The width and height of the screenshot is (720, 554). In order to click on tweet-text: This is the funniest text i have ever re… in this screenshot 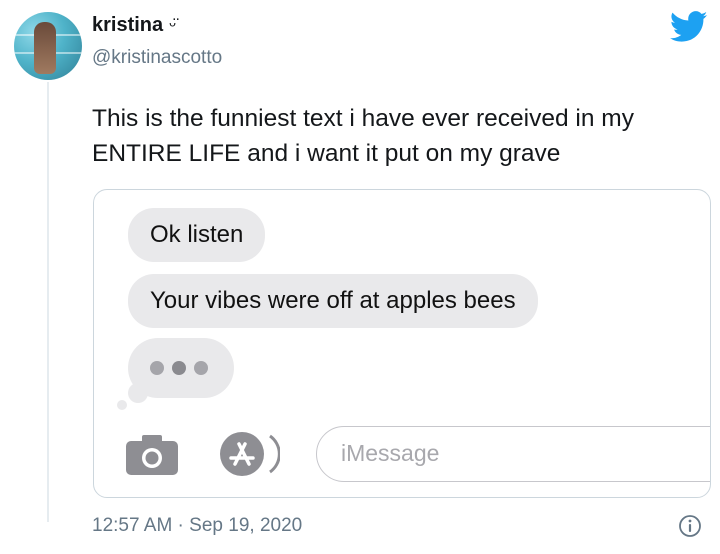, I will do `click(363, 136)`.